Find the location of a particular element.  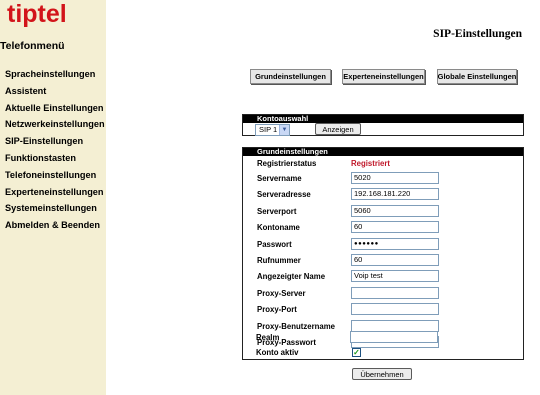

account-active-checkbox: ✓ is located at coordinates (356, 352).